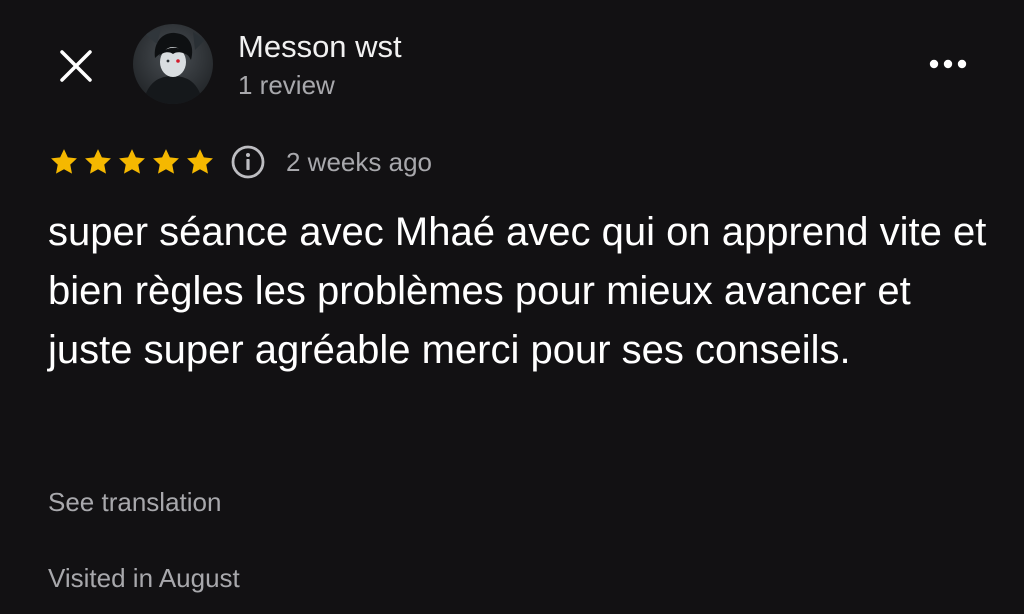  I want to click on avatar, so click(173, 64).